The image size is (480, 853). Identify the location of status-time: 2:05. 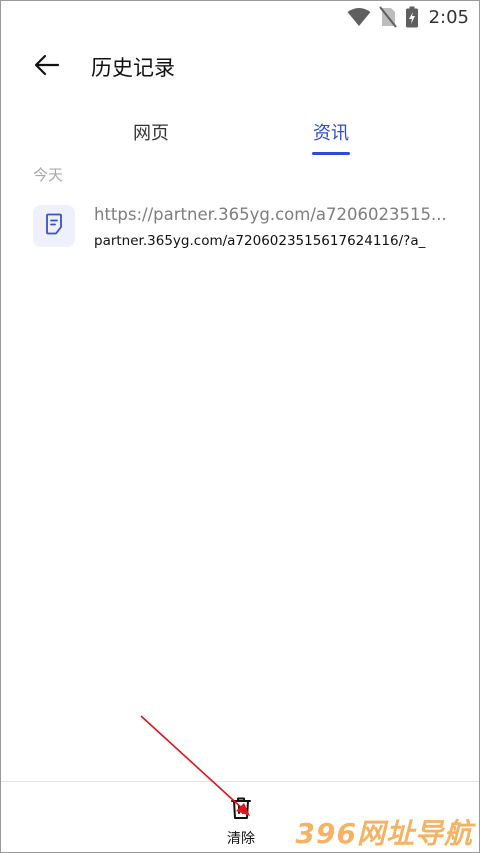
(448, 17).